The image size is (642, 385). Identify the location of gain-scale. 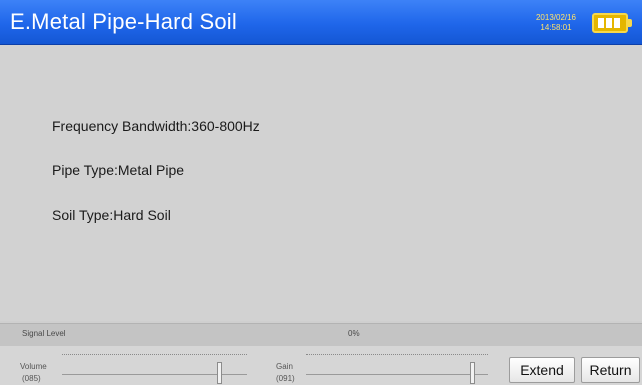
(397, 355).